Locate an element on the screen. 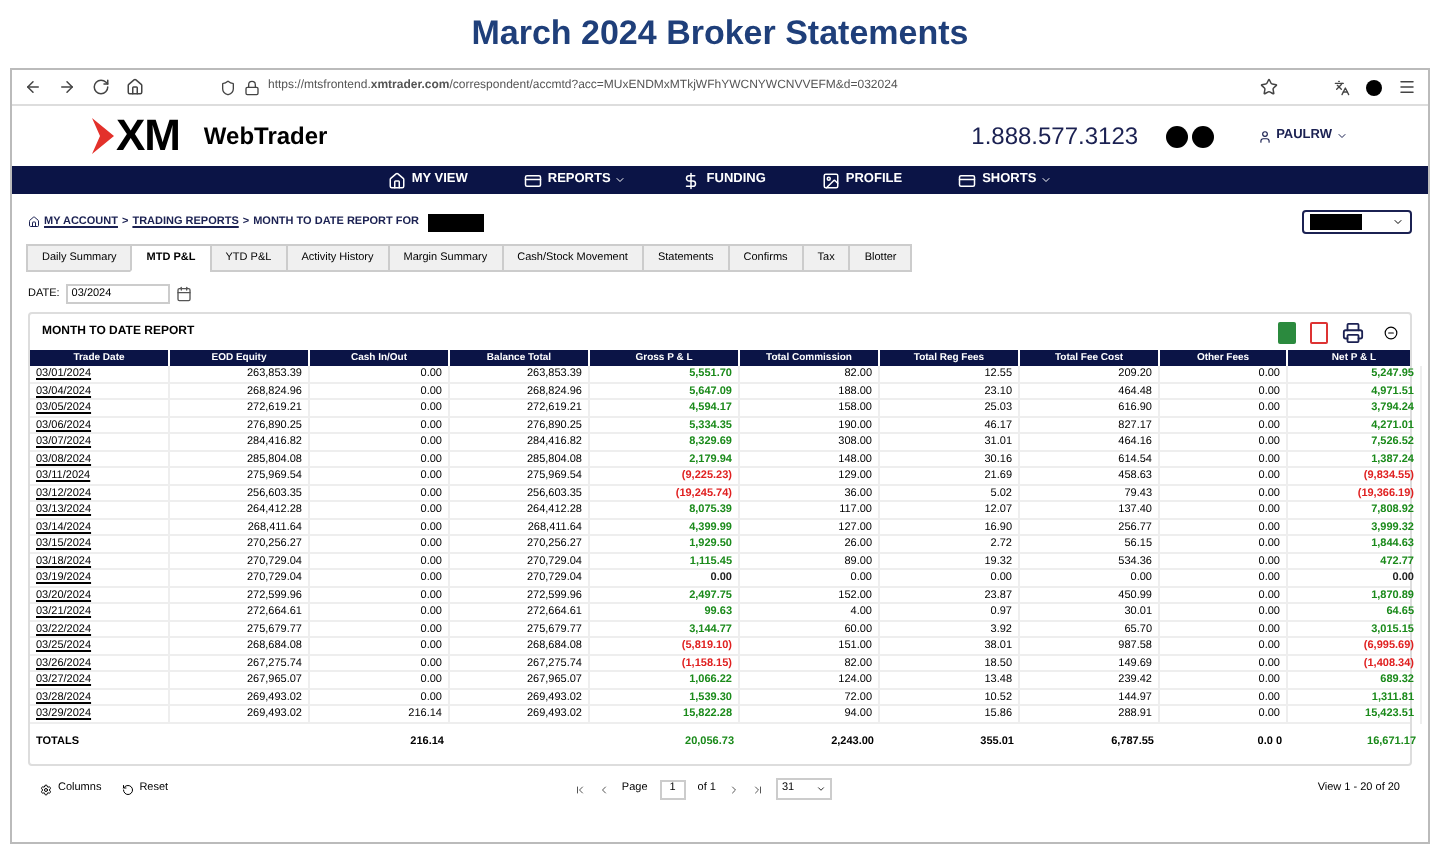 The height and width of the screenshot is (852, 1440). translate-icon is located at coordinates (1342, 87).